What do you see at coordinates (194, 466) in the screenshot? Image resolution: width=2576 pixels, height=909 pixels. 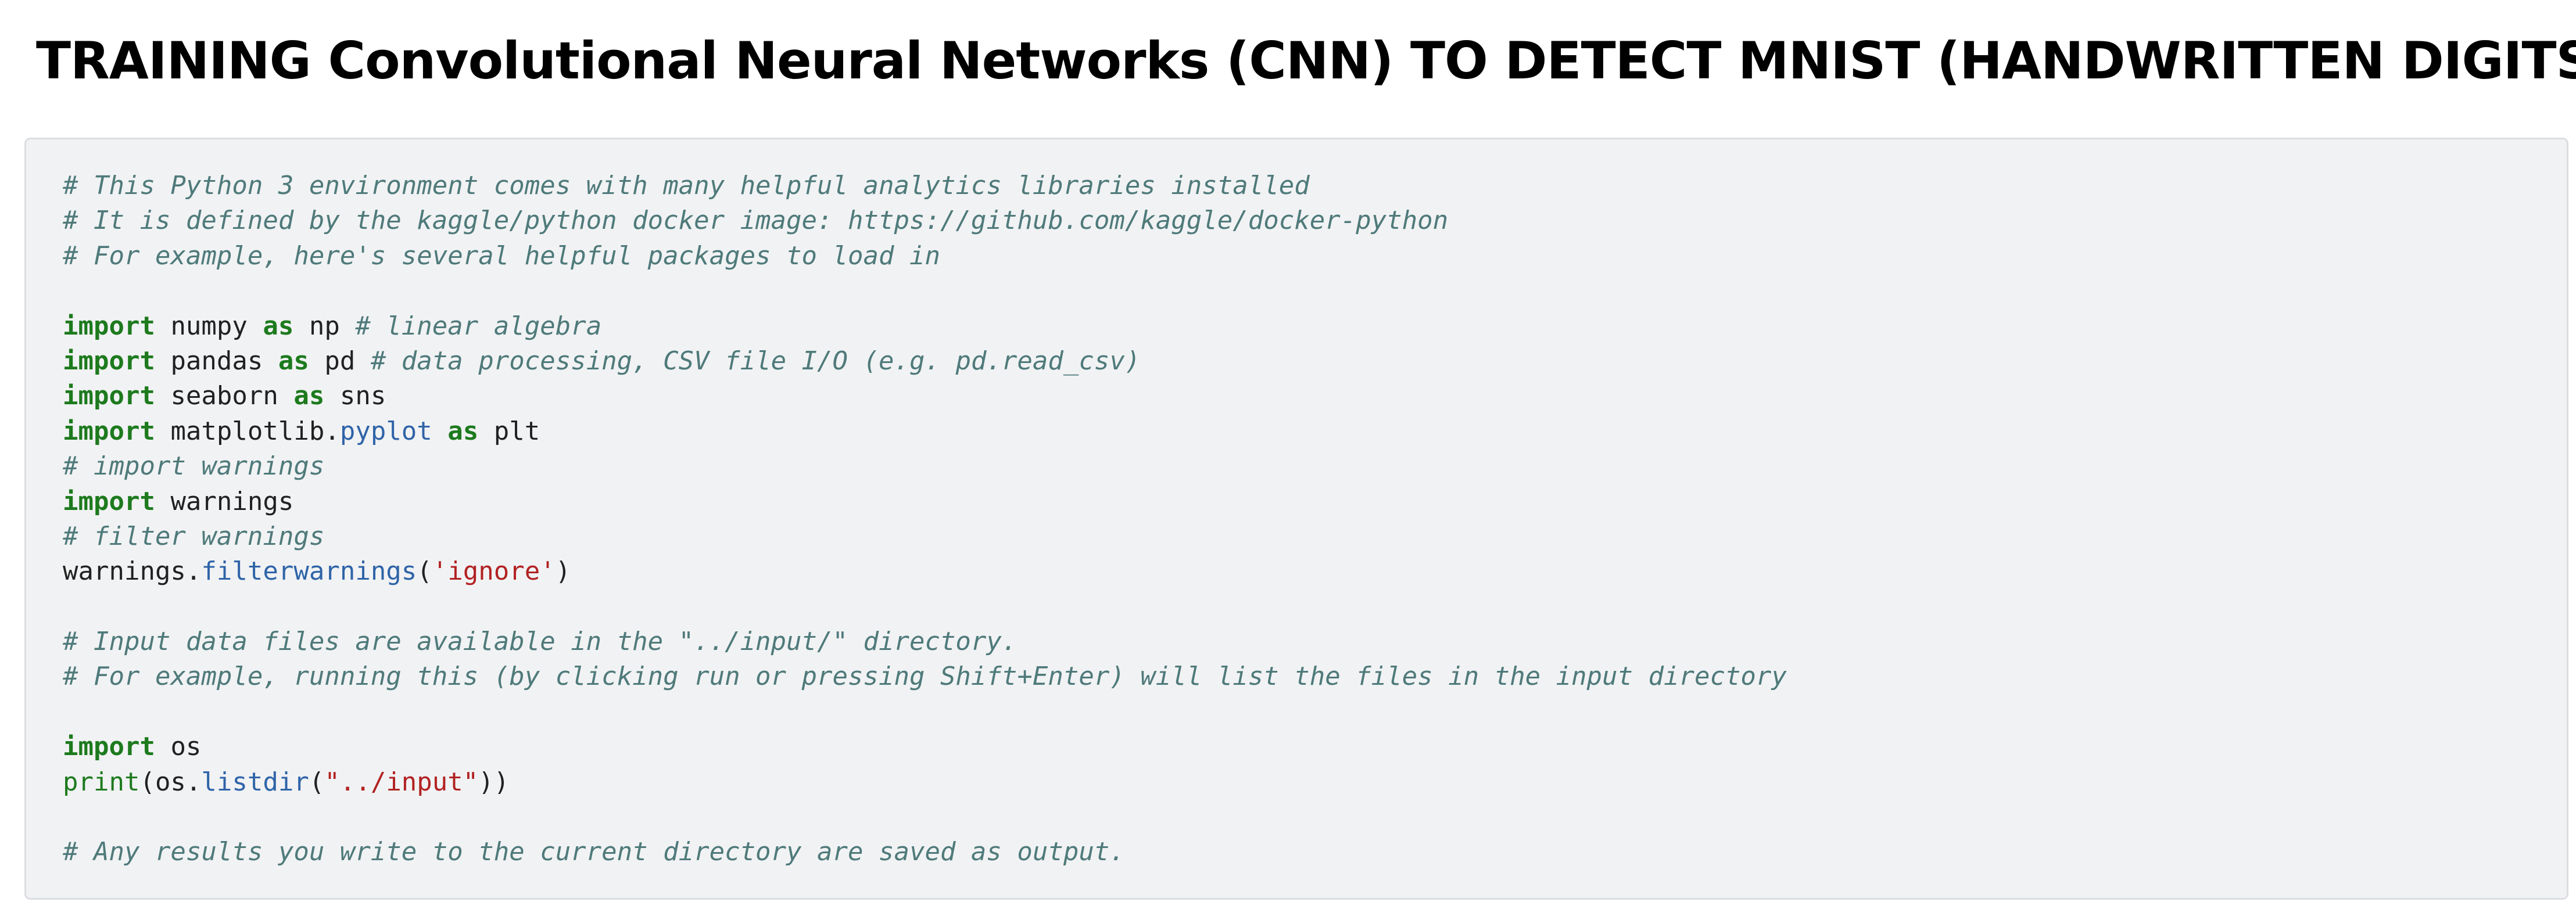 I see `code-token-comment: # import warnings` at bounding box center [194, 466].